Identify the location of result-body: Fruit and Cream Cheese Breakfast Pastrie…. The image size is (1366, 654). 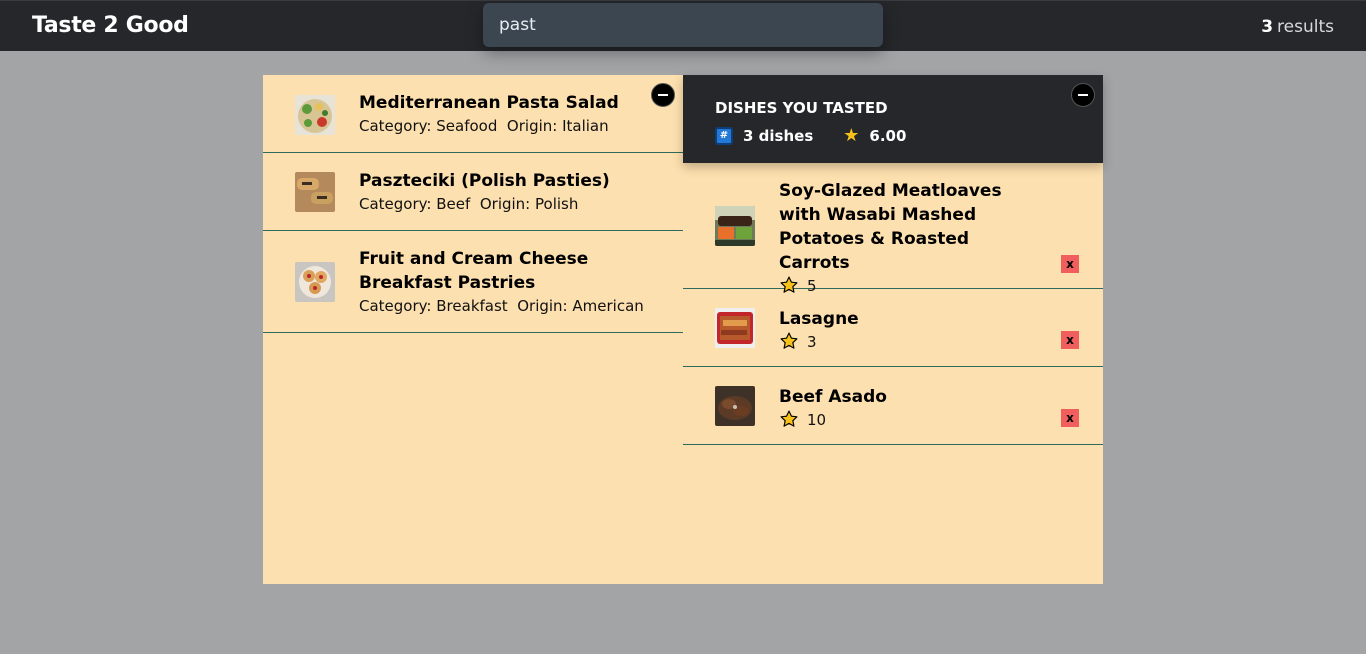
(511, 282).